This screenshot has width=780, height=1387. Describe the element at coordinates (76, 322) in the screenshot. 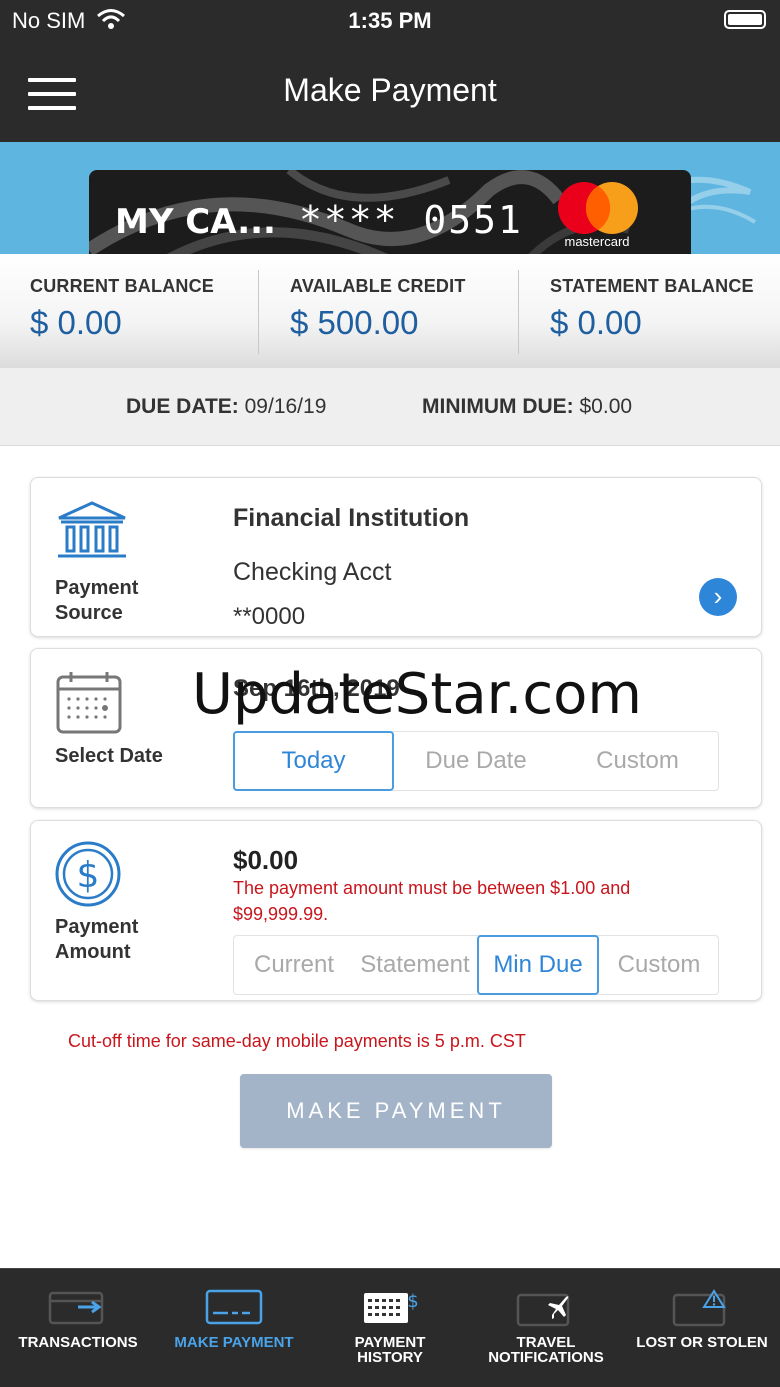

I see `current-balance-value: $ 0.00` at that location.